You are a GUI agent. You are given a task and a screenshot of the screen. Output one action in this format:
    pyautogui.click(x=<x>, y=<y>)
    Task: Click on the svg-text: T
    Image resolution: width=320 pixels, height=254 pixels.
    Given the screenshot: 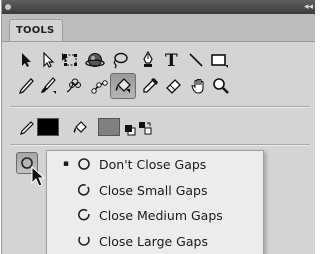 What is the action you would take?
    pyautogui.click(x=171, y=60)
    